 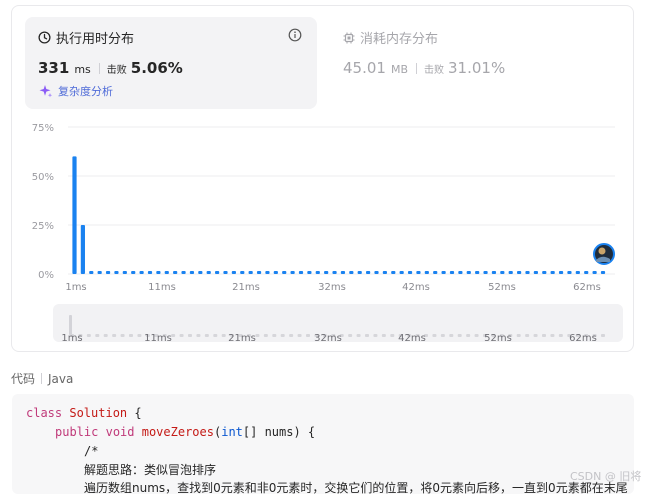 What do you see at coordinates (43, 128) in the screenshot?
I see `y-tick-label: 75%` at bounding box center [43, 128].